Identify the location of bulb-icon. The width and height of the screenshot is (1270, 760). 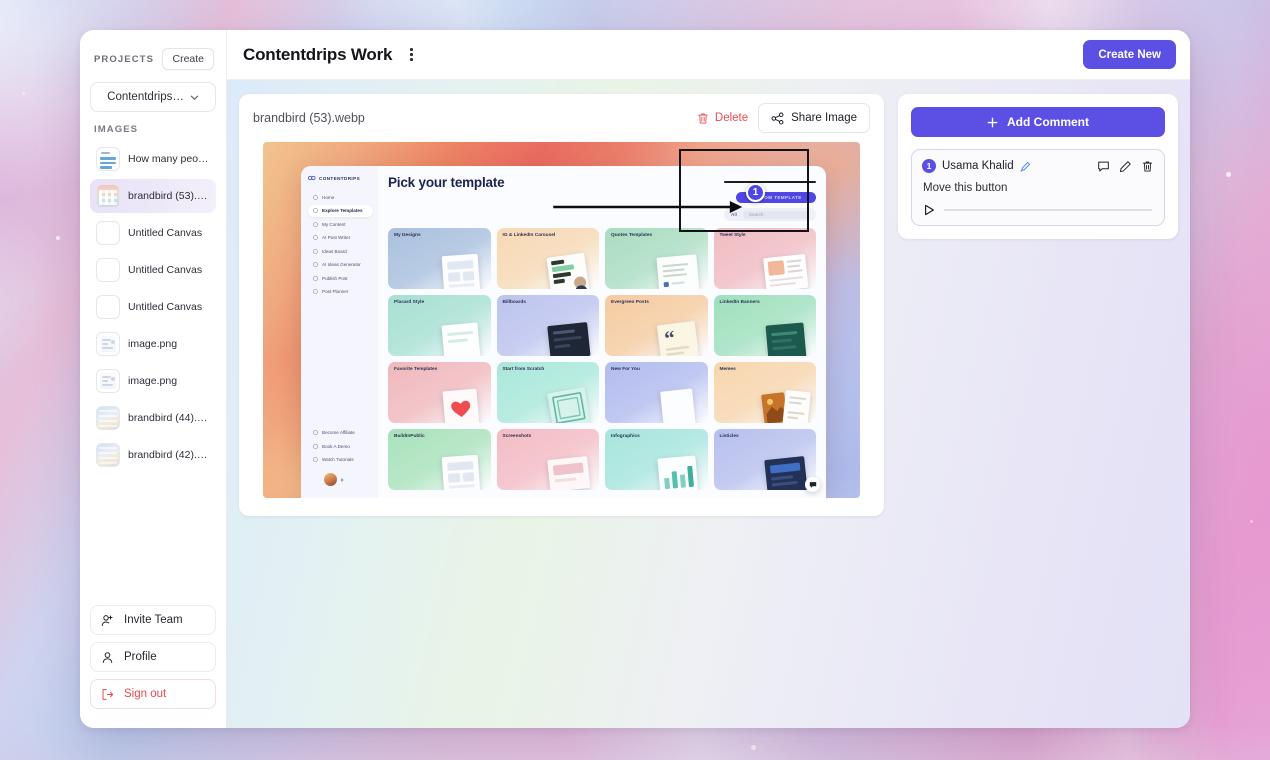
(315, 251).